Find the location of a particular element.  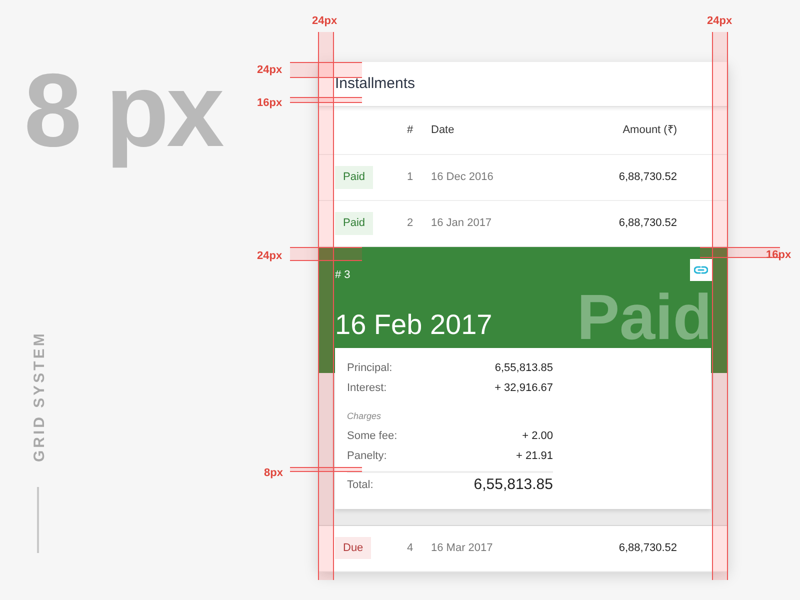

watermark-text: Paid is located at coordinates (644, 318).